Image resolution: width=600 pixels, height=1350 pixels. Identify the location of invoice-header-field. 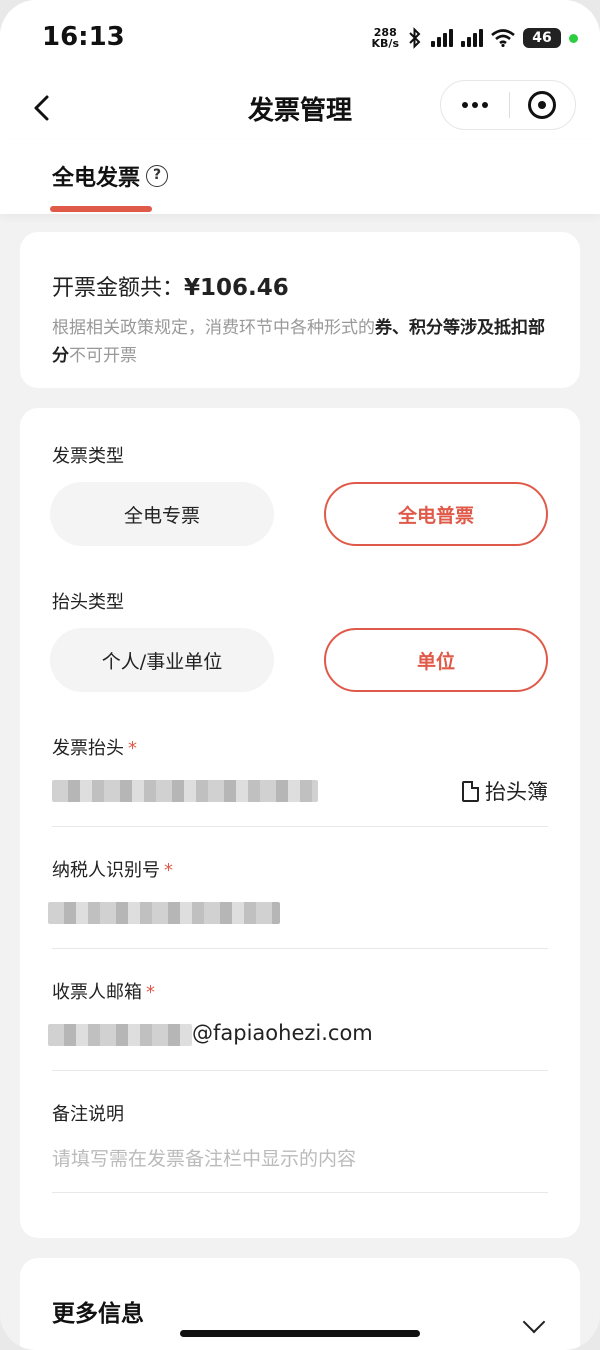
(185, 791).